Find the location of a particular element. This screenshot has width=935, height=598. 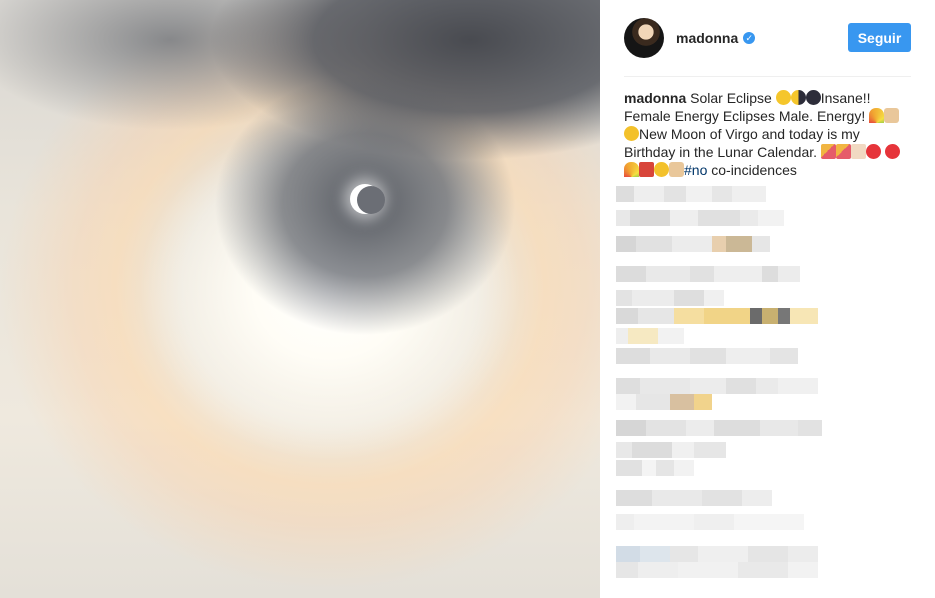

caption-text-6: co-incidences is located at coordinates (752, 170).